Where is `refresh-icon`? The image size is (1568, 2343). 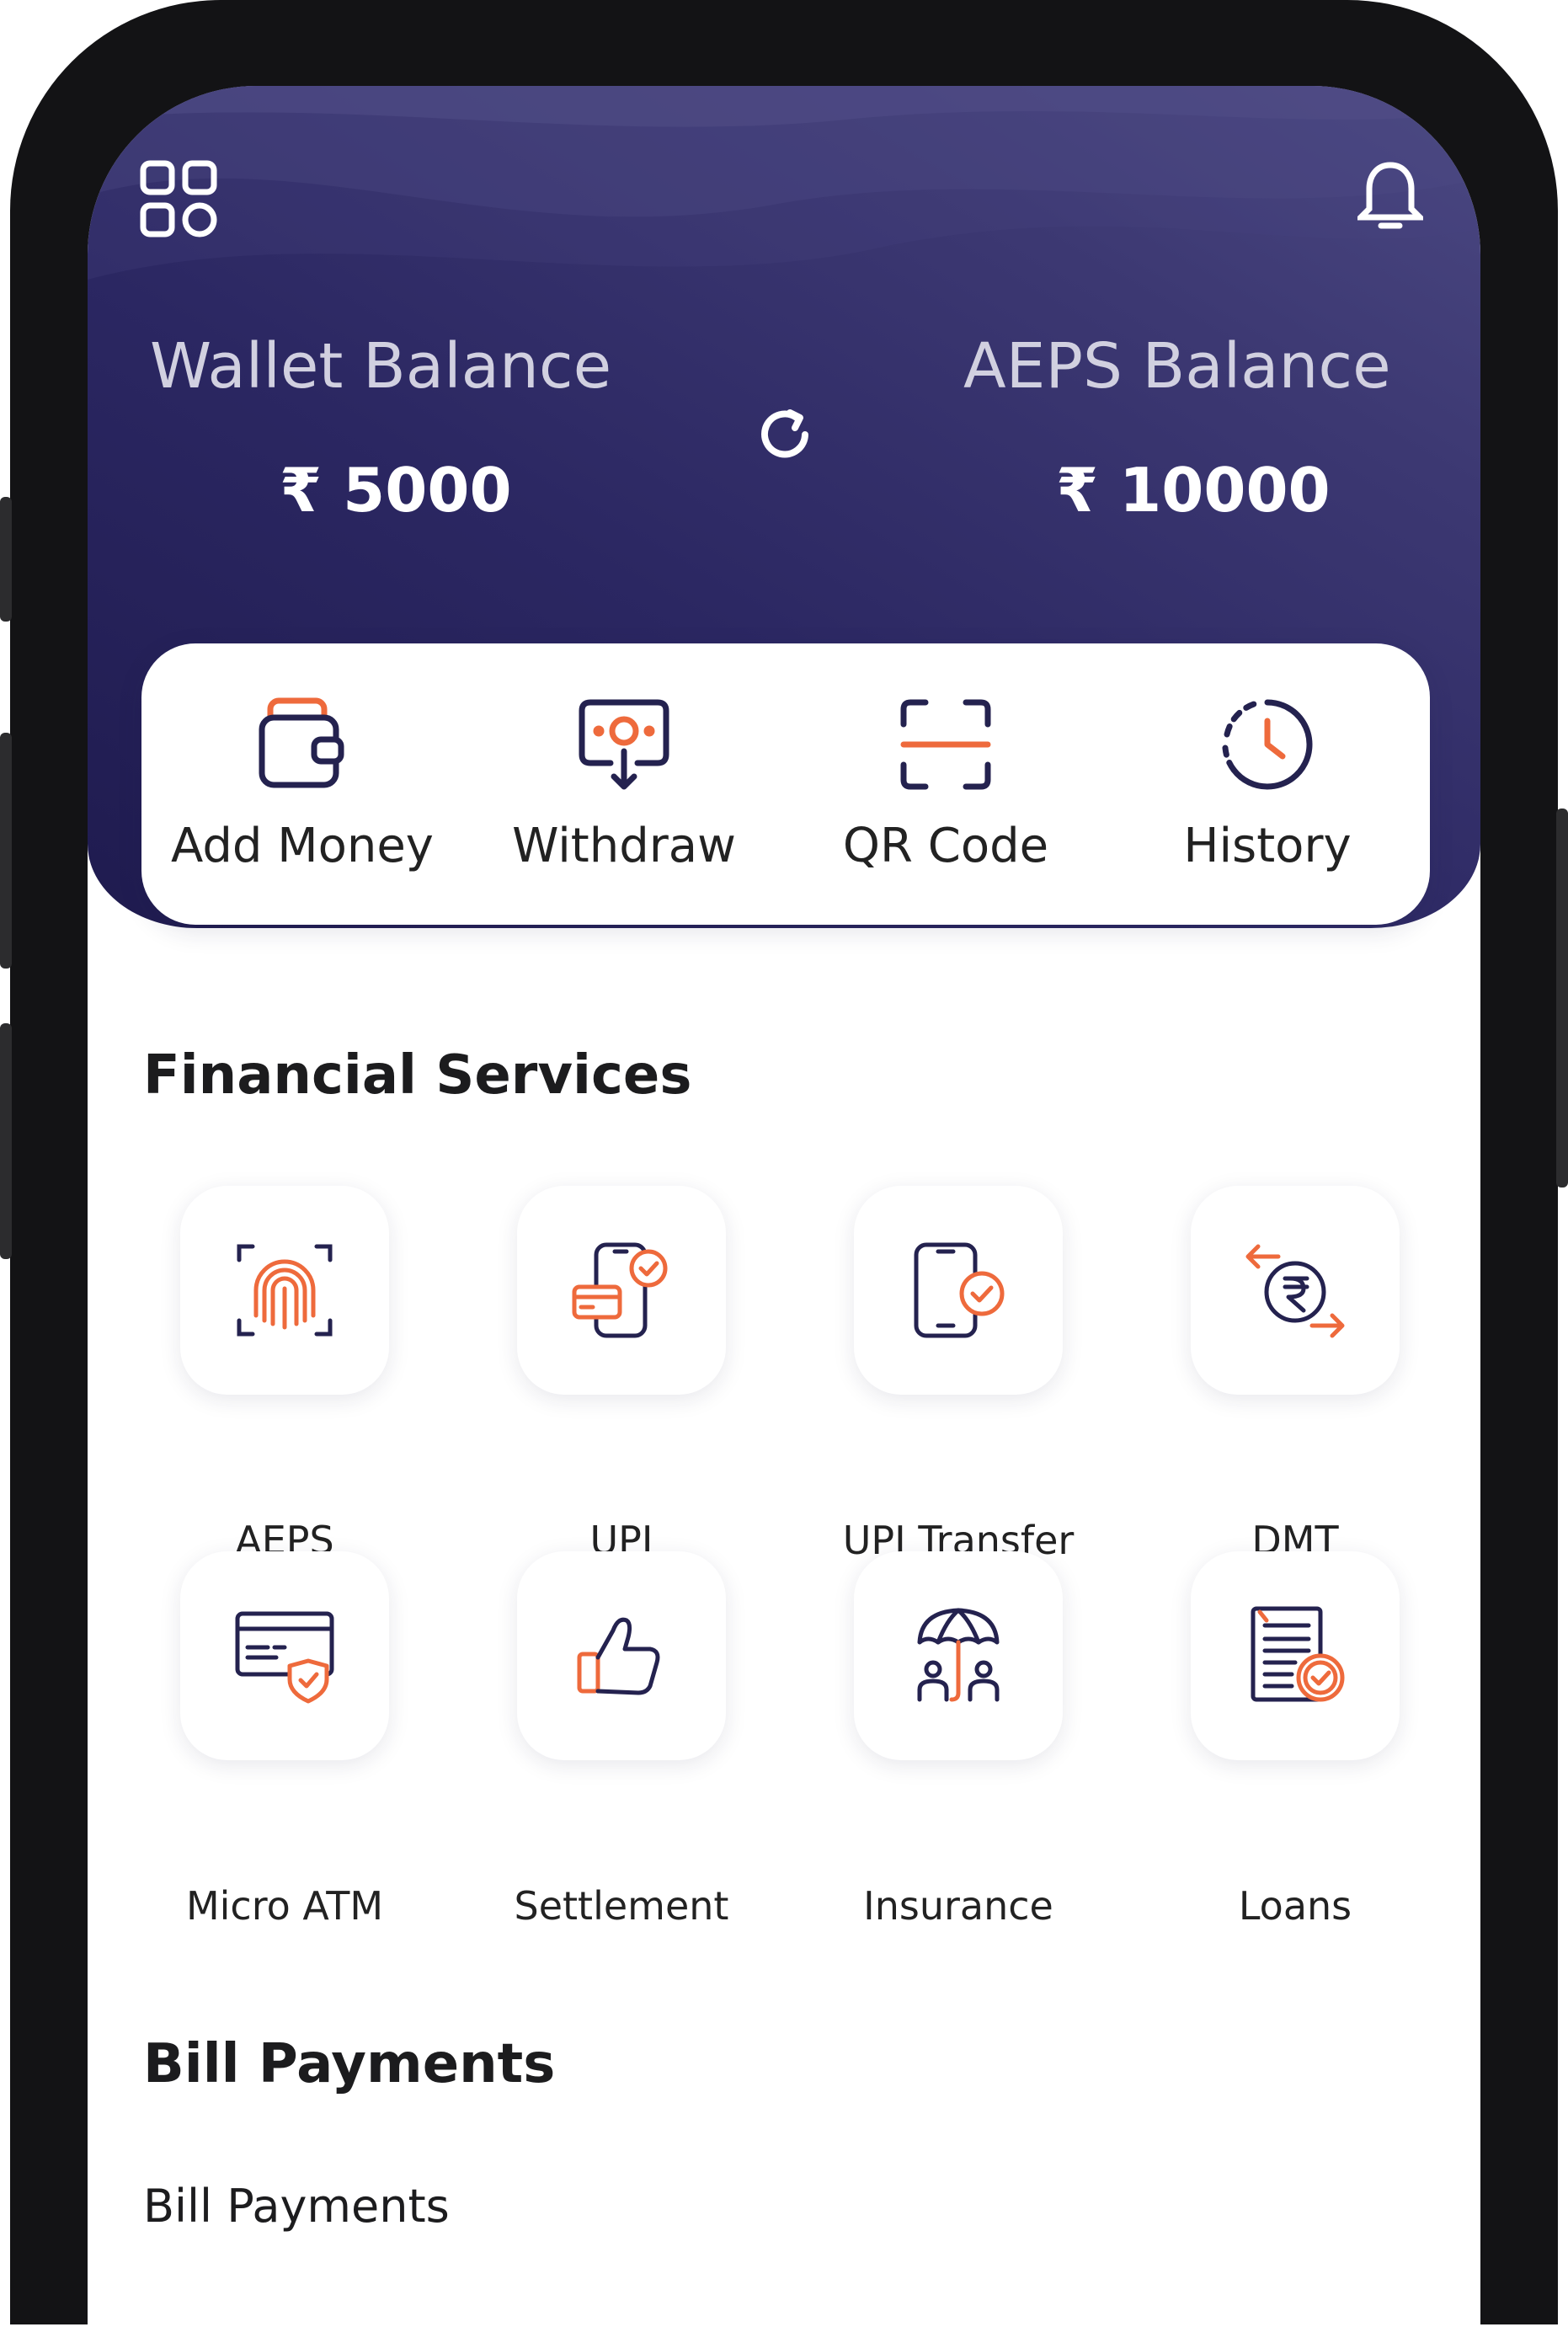 refresh-icon is located at coordinates (785, 435).